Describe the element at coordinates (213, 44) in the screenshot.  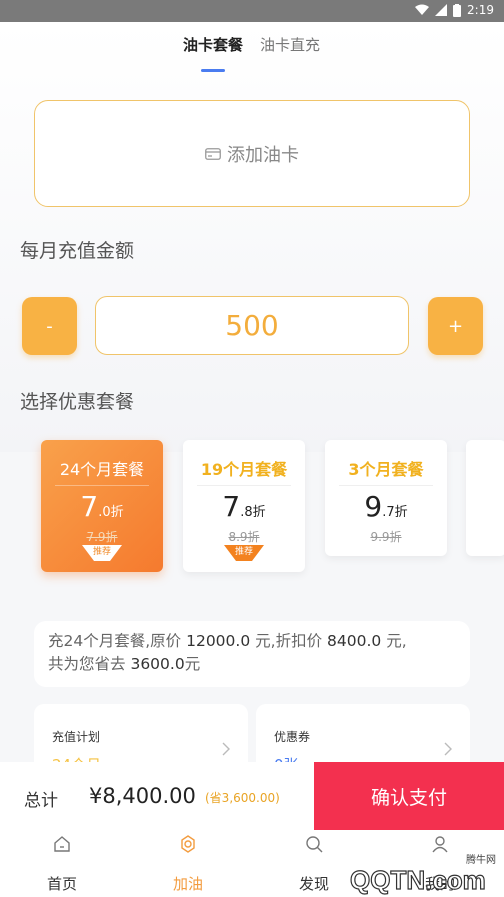
I see `tab-fuel-card-package: 油卡套餐` at that location.